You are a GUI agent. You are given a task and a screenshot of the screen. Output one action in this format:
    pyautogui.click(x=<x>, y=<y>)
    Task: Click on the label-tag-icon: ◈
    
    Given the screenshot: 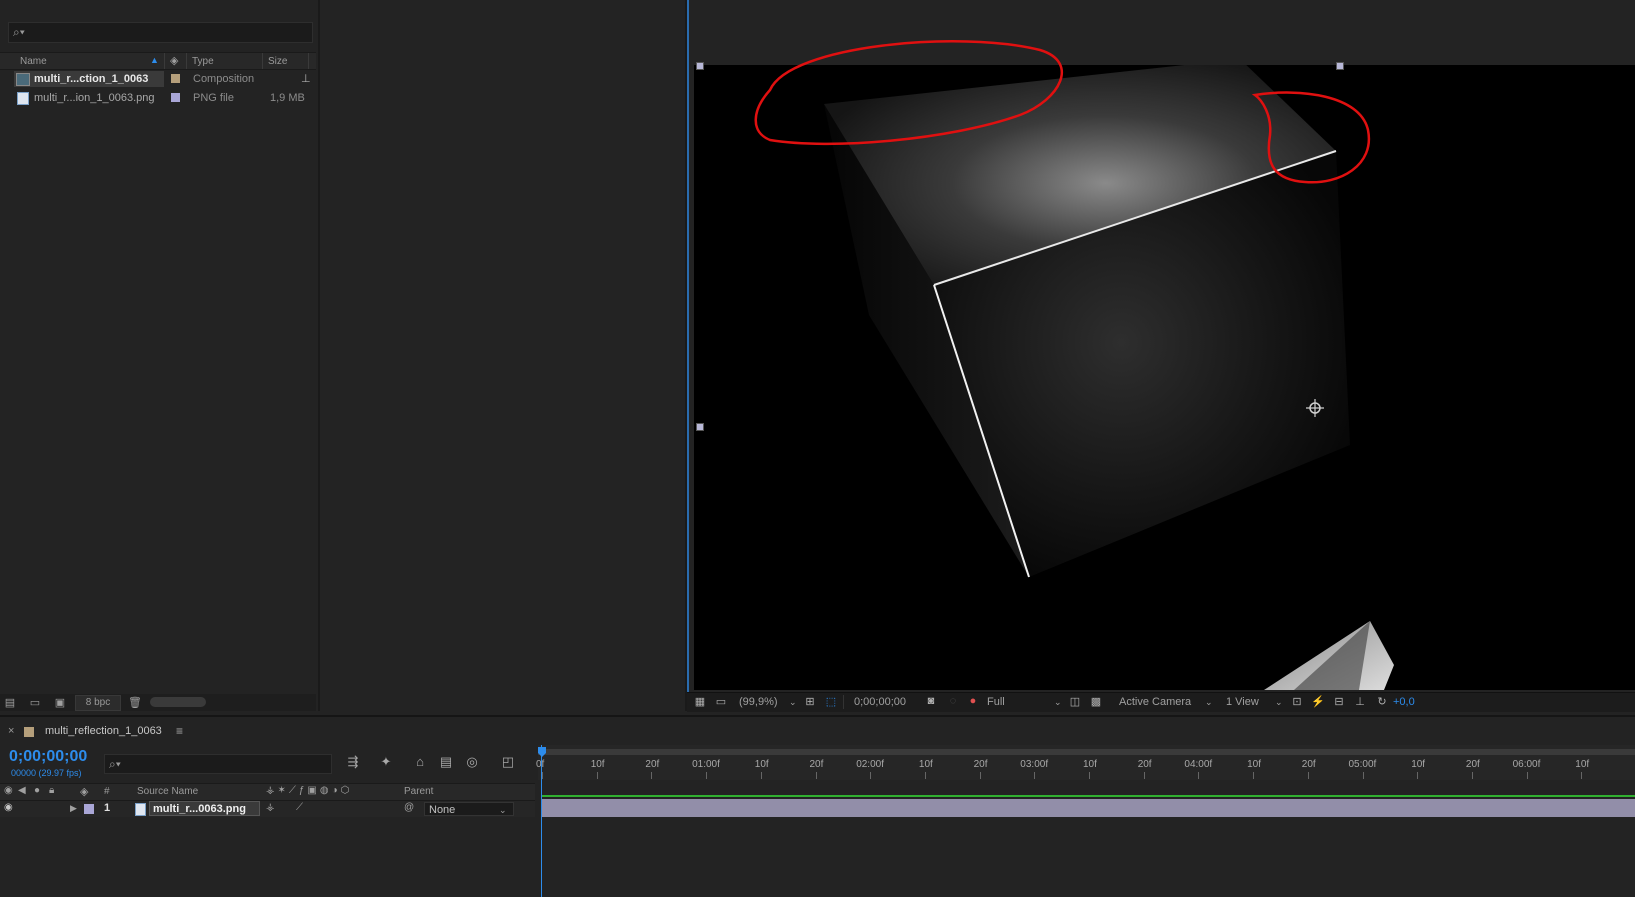 What is the action you would take?
    pyautogui.click(x=84, y=791)
    